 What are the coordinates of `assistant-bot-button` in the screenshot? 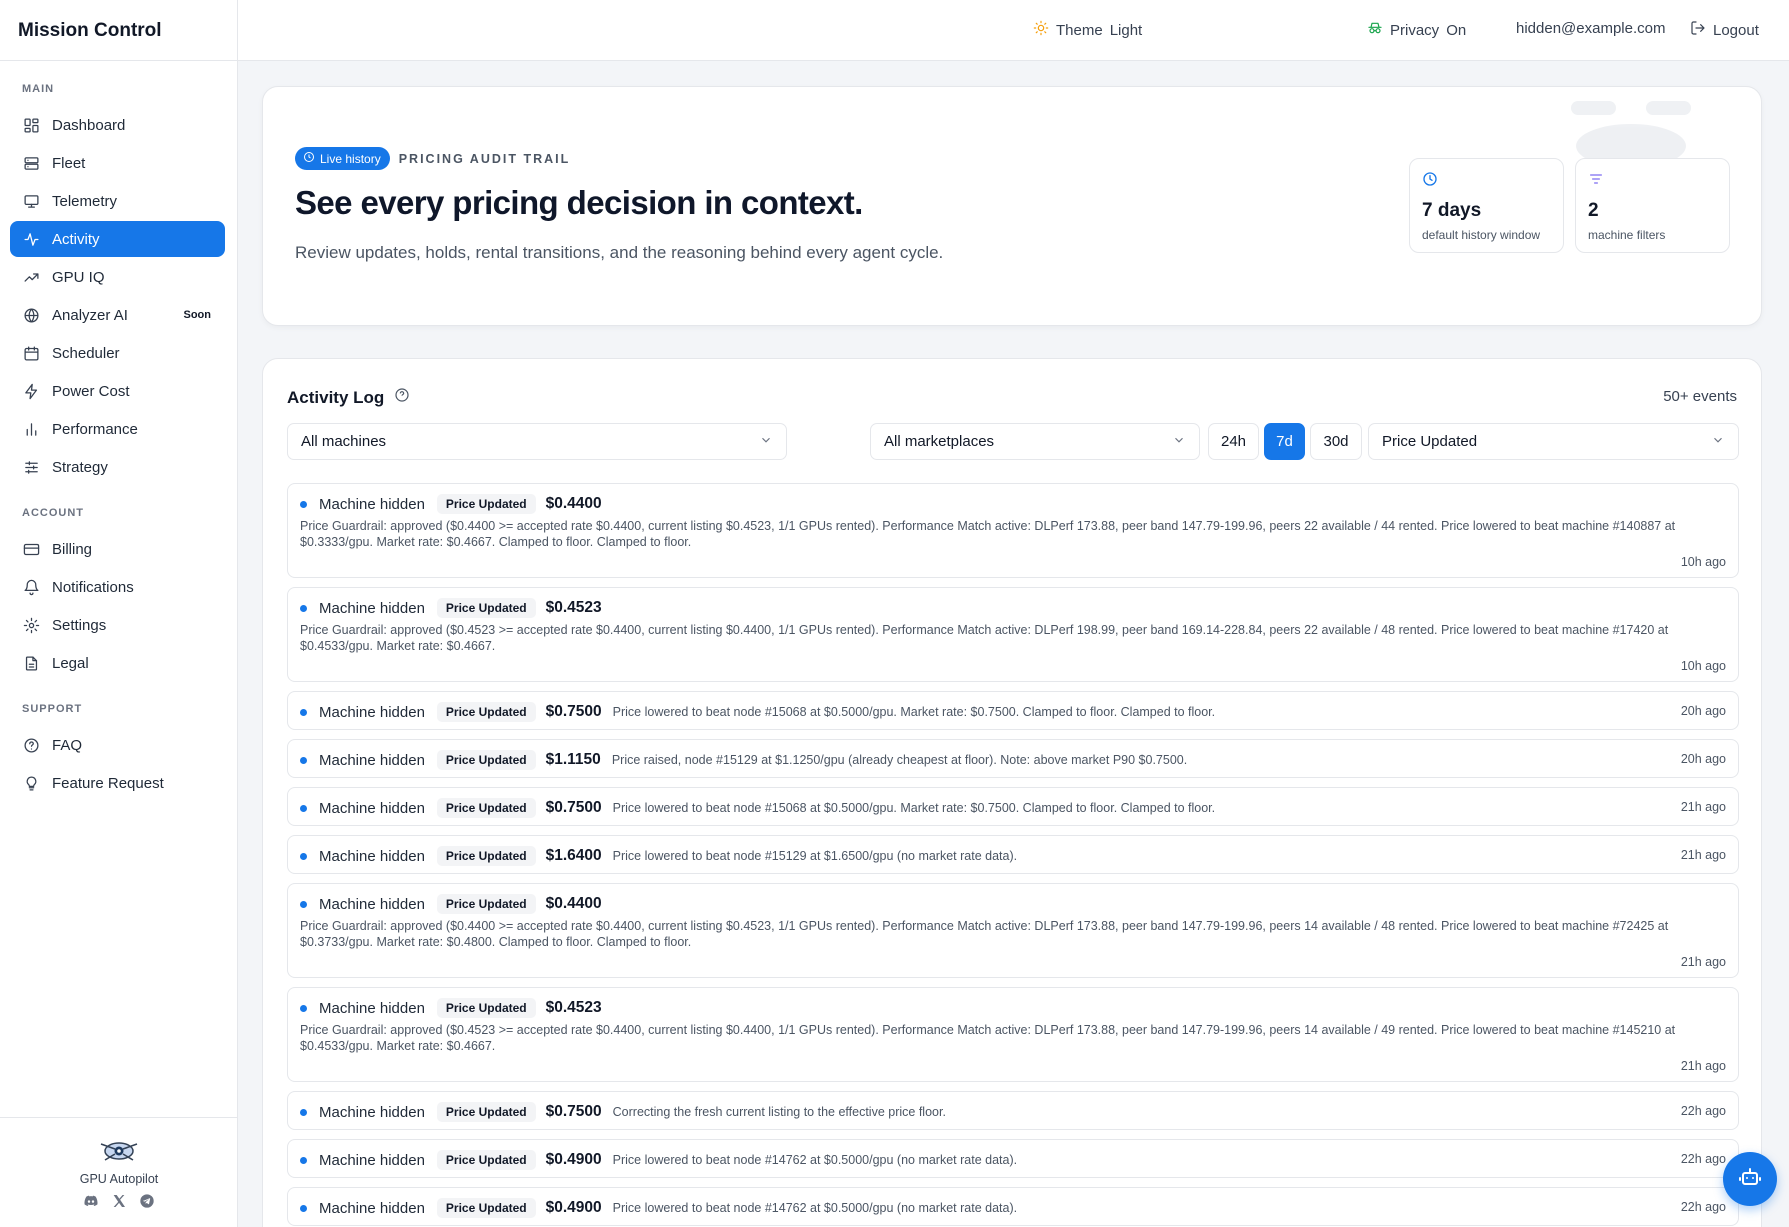 It's located at (1750, 1179).